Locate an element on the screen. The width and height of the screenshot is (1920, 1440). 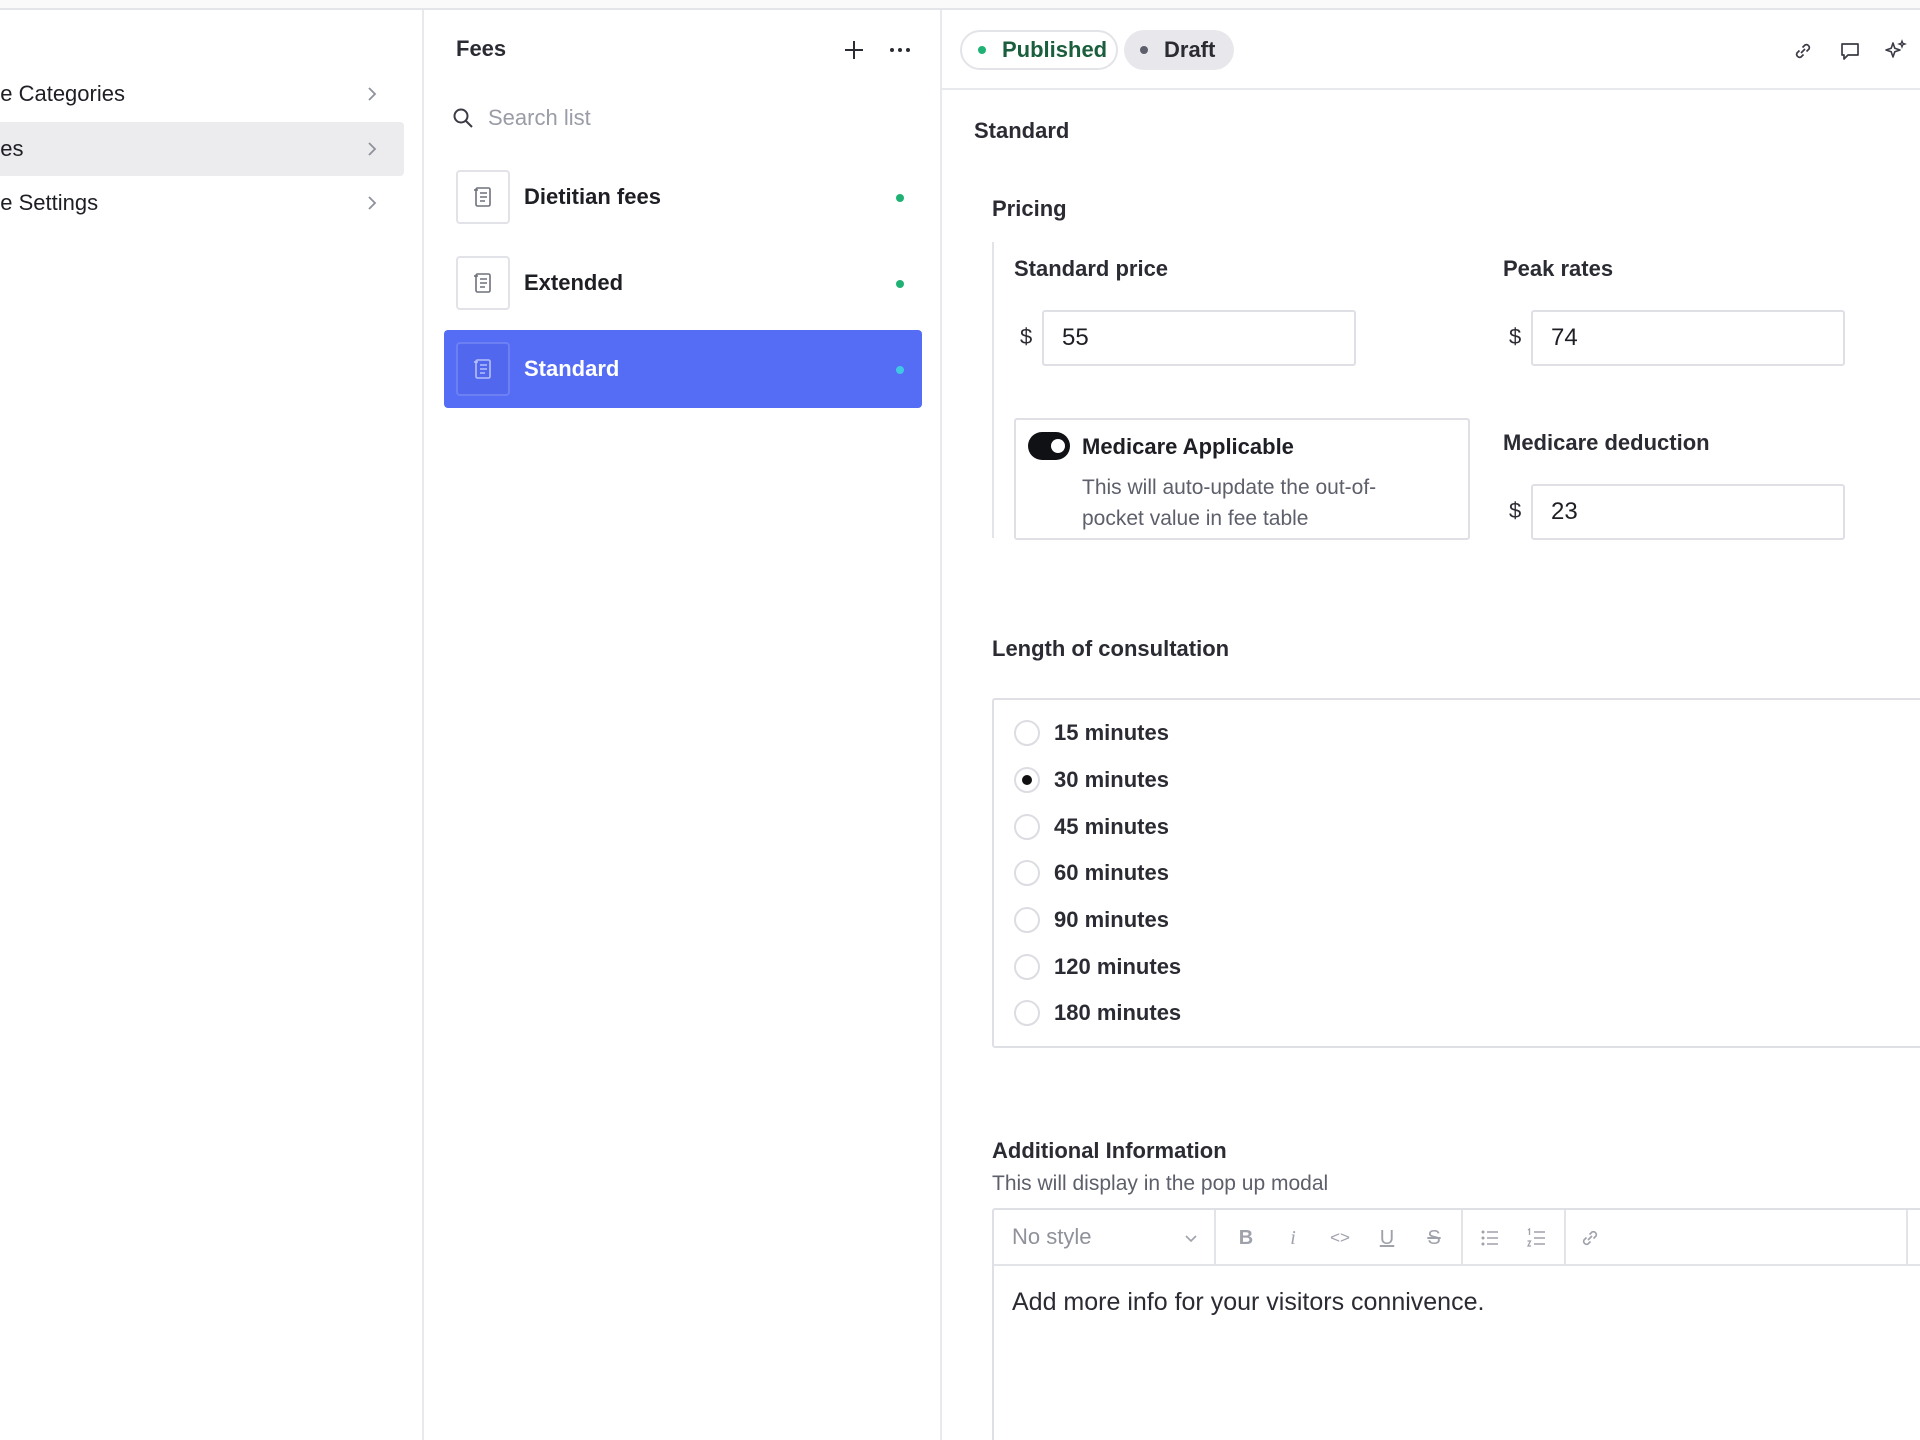
pricing-divider is located at coordinates (993, 390).